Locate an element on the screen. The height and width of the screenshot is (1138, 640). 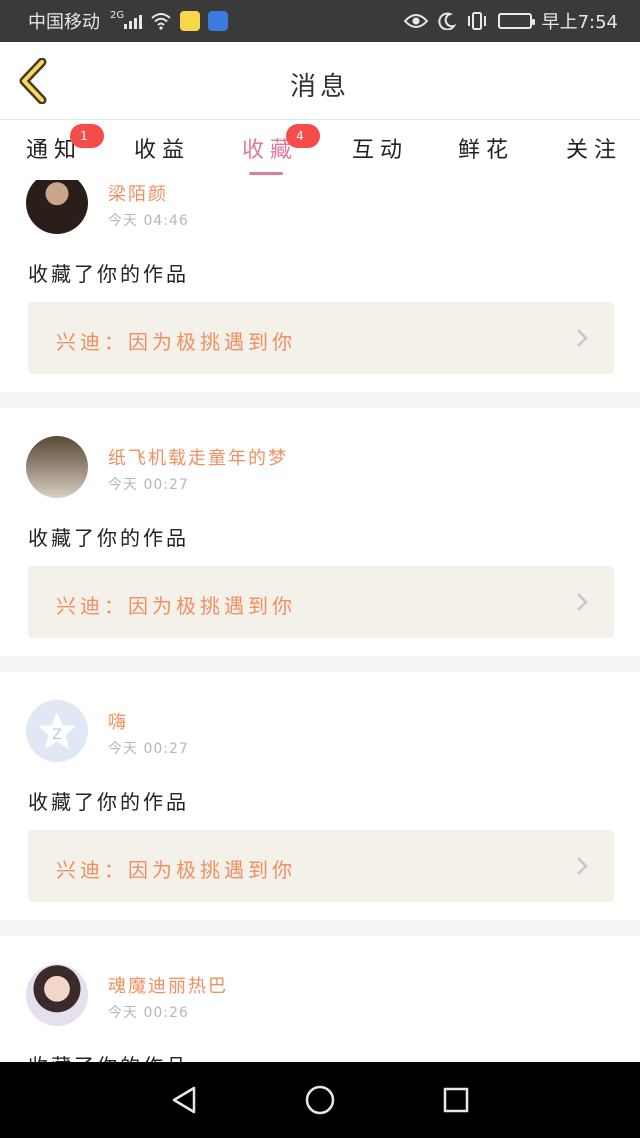
list-item: 魂魔迪丽热巴 今天 00:26 收藏了你的作品 is located at coordinates (320, 999).